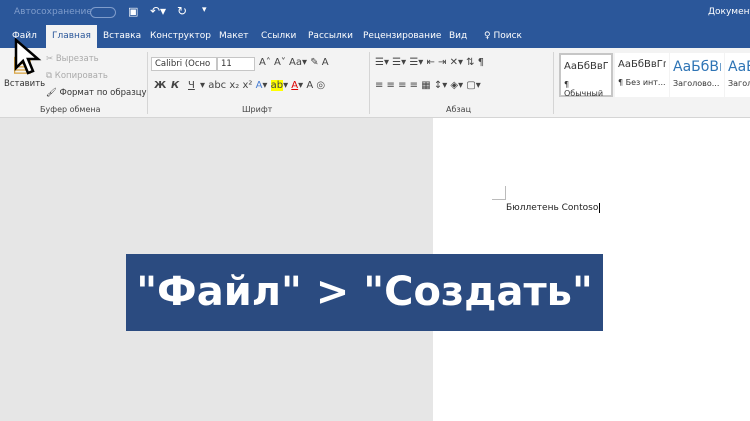 The image size is (750, 421). Describe the element at coordinates (182, 11) in the screenshot. I see `redo-icon: ↻` at that location.